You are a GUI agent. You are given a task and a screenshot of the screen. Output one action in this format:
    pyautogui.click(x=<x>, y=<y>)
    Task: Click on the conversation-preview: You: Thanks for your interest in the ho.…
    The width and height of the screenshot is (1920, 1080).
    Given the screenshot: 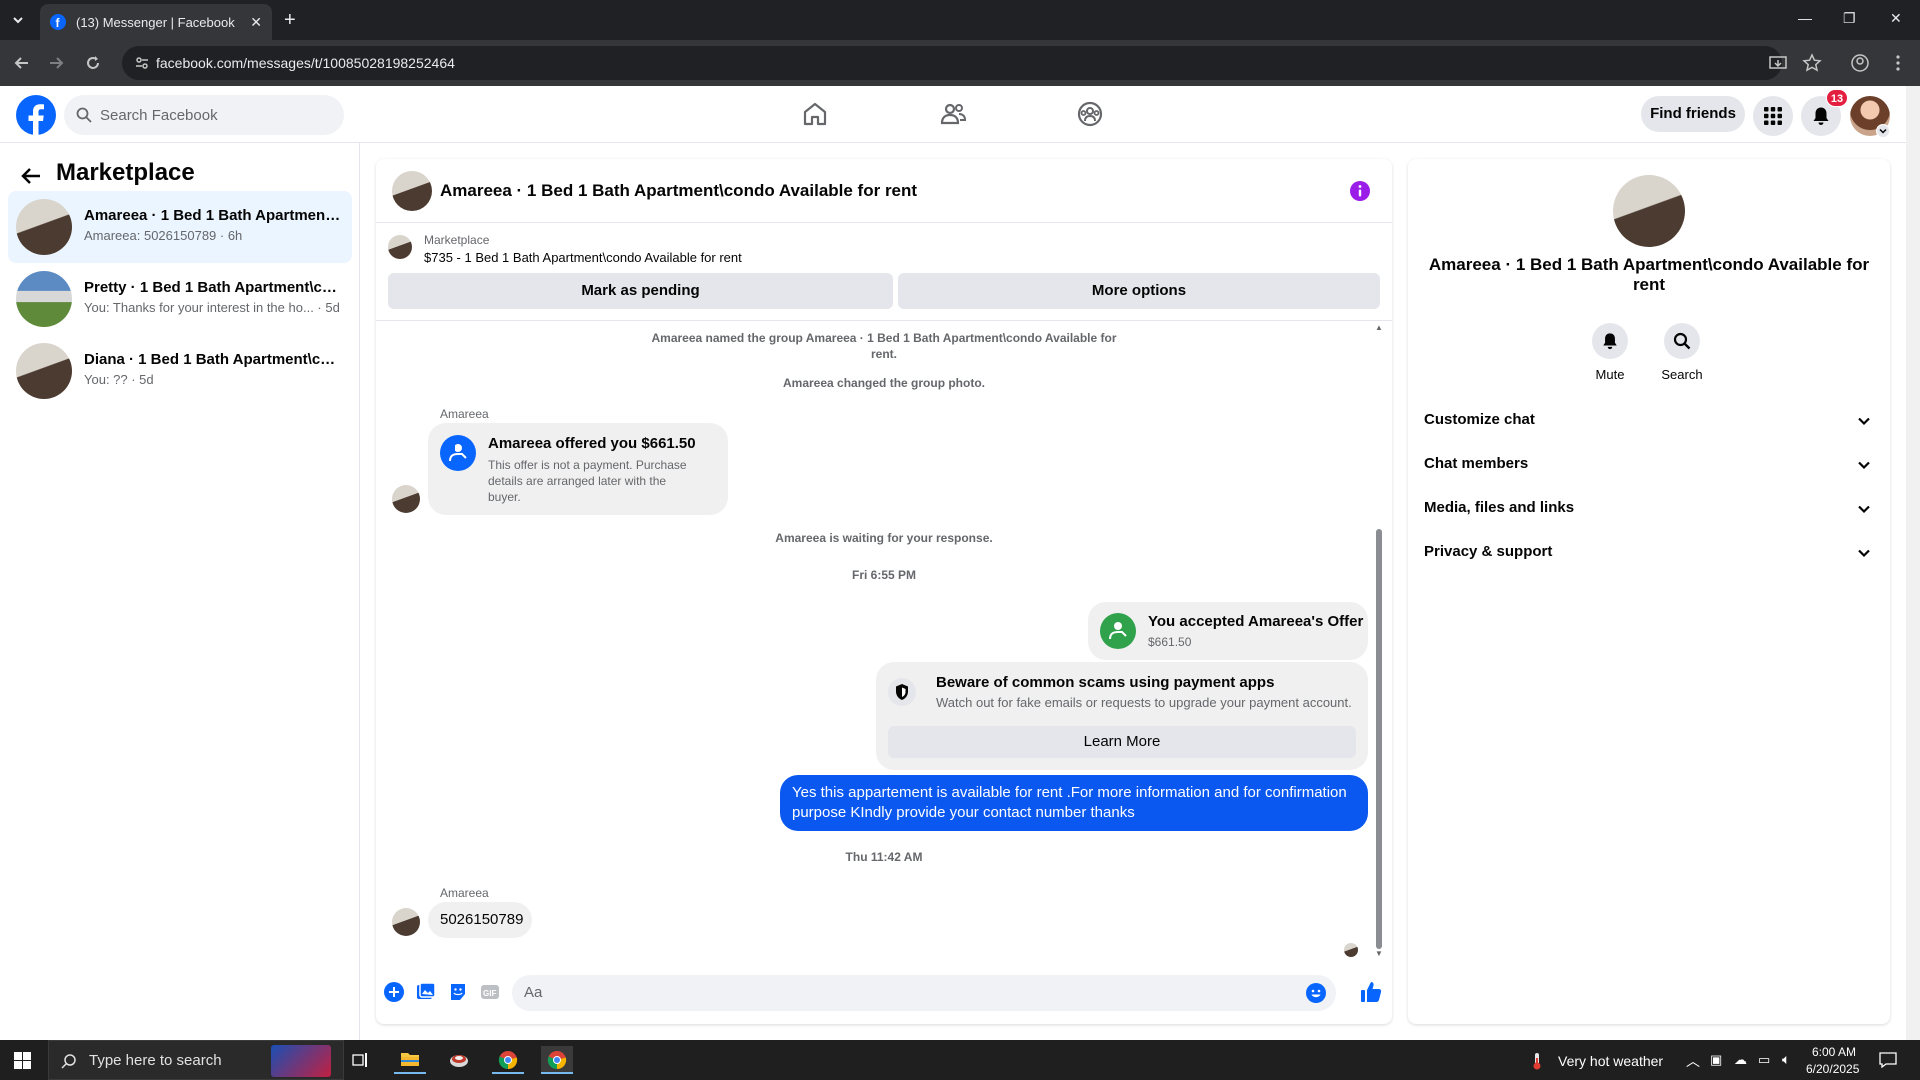 What is the action you would take?
    pyautogui.click(x=212, y=307)
    